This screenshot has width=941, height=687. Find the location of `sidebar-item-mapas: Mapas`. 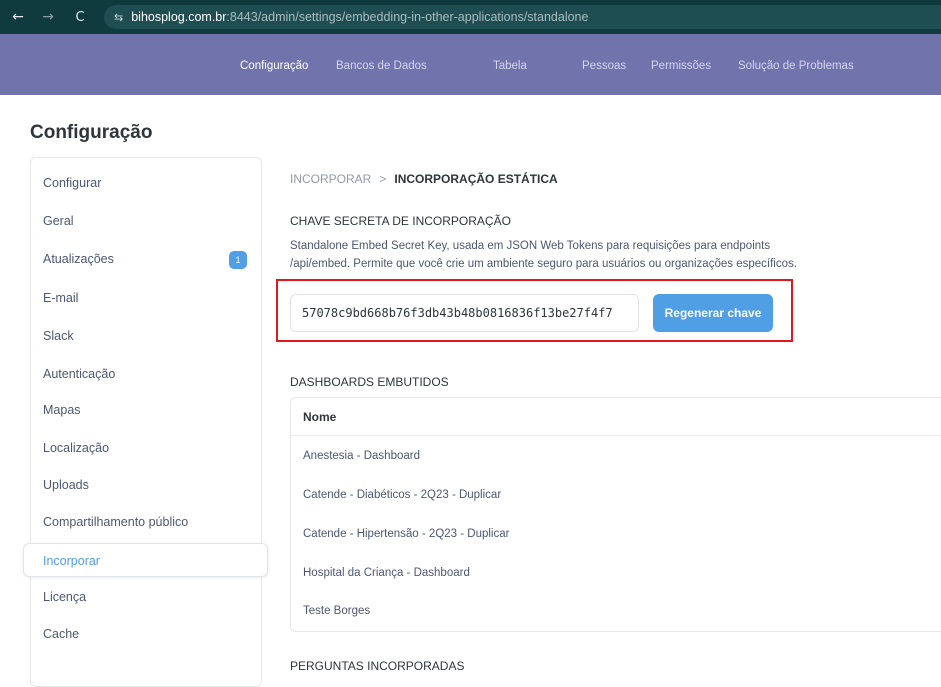

sidebar-item-mapas: Mapas is located at coordinates (62, 410).